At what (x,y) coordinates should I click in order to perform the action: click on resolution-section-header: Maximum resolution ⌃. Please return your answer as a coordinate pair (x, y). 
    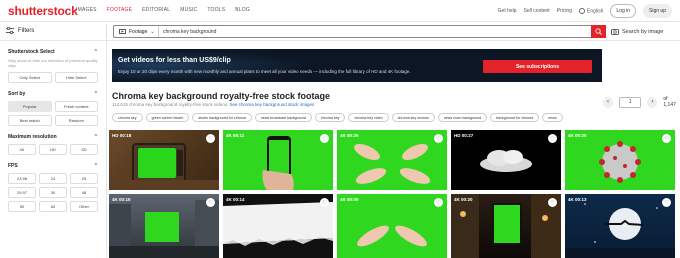
    Looking at the image, I should click on (53, 137).